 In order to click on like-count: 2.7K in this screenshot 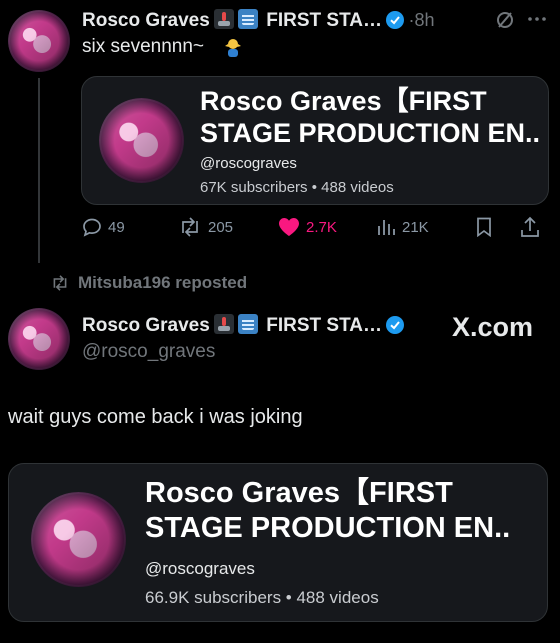, I will do `click(321, 227)`.